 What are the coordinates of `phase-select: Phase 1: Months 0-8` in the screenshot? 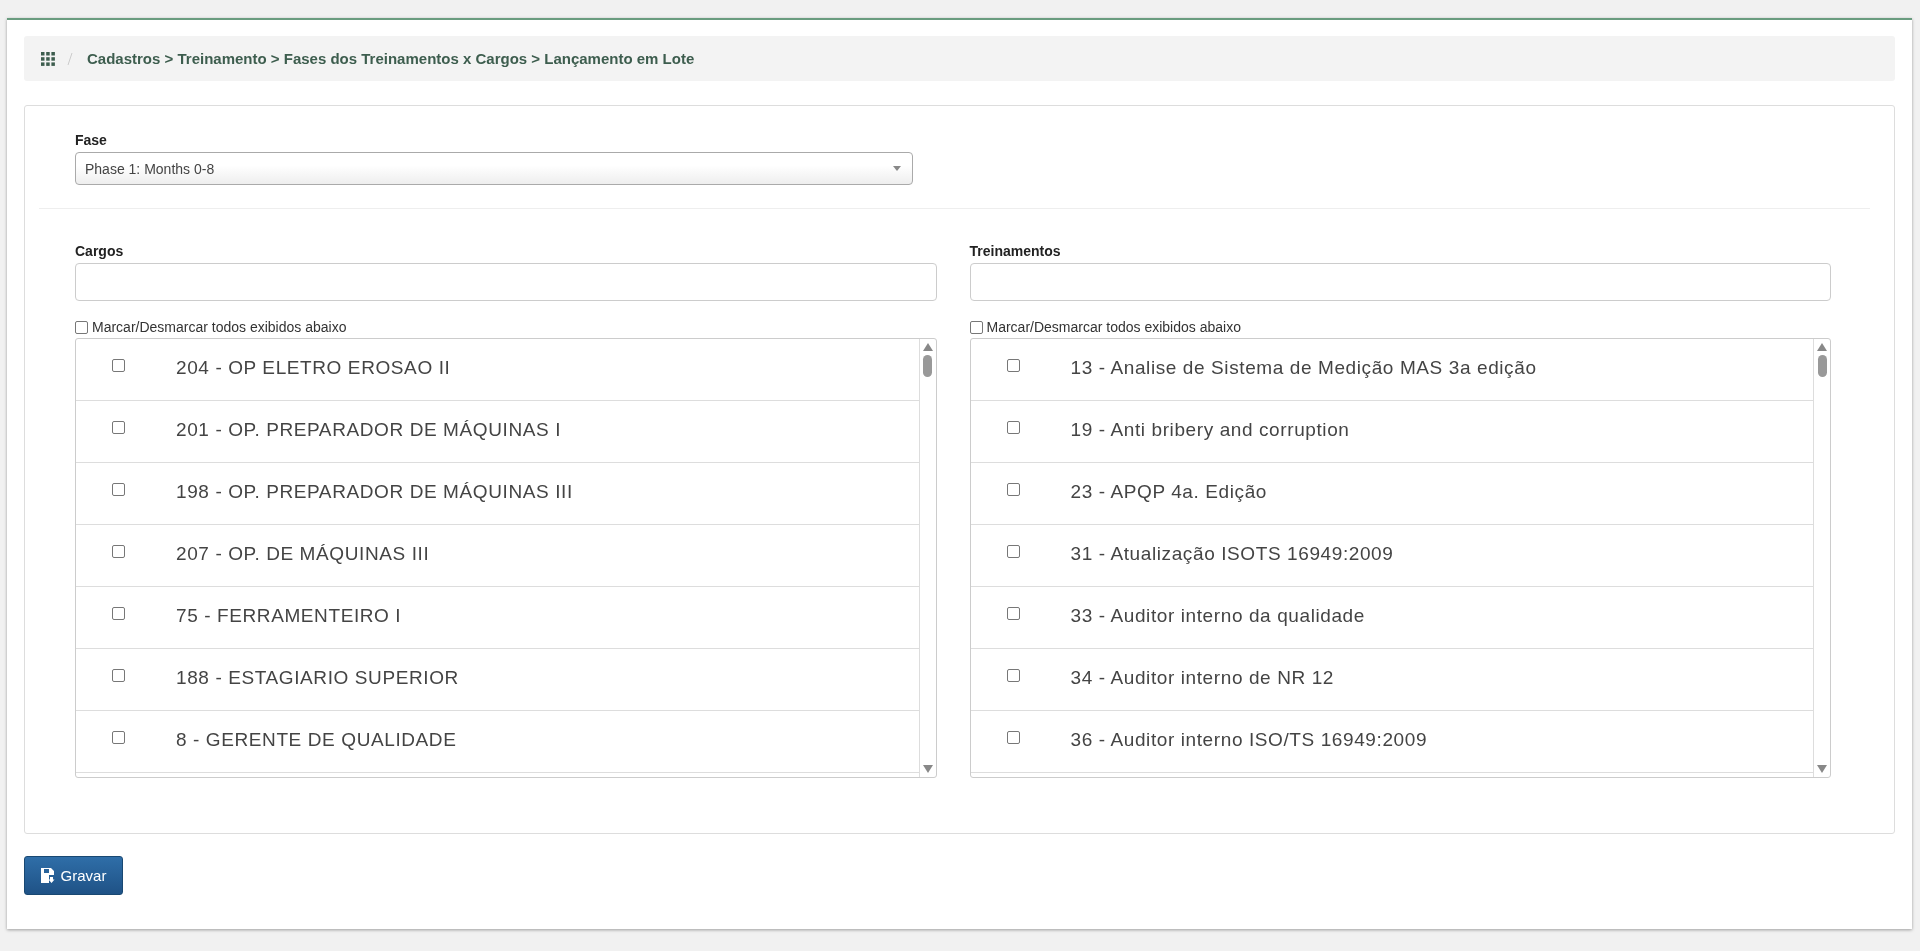 It's located at (494, 168).